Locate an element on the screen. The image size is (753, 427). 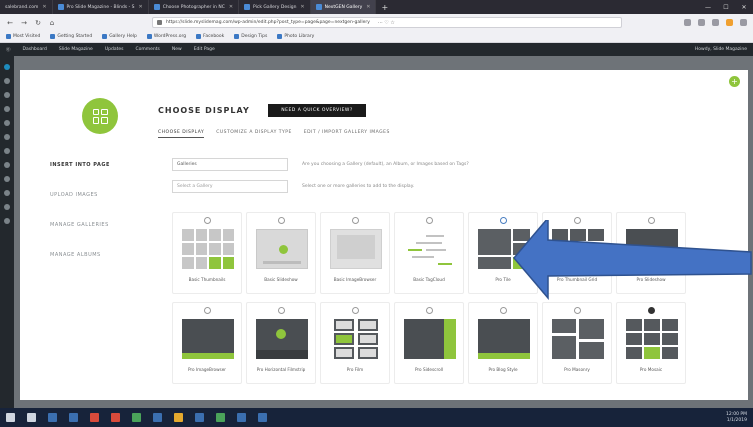
extension-icon is located at coordinates (729, 22).